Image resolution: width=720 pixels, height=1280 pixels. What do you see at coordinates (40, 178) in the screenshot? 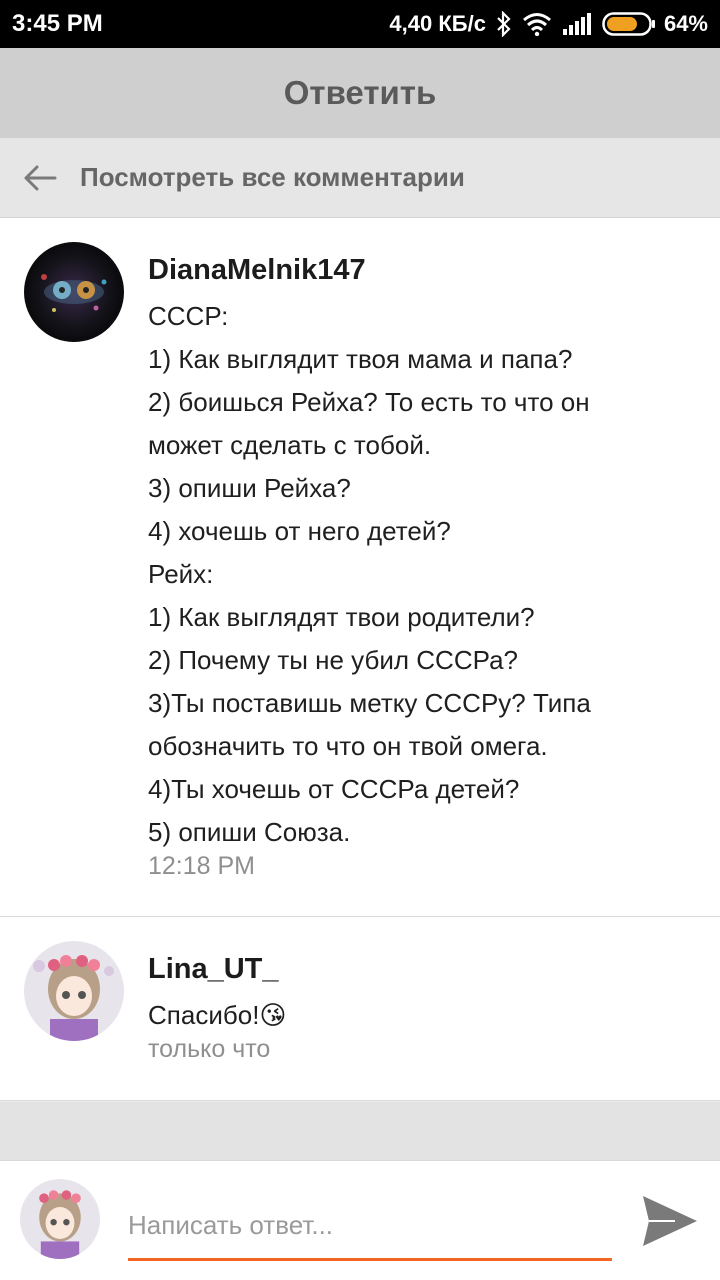
I see `arrow-left-icon` at bounding box center [40, 178].